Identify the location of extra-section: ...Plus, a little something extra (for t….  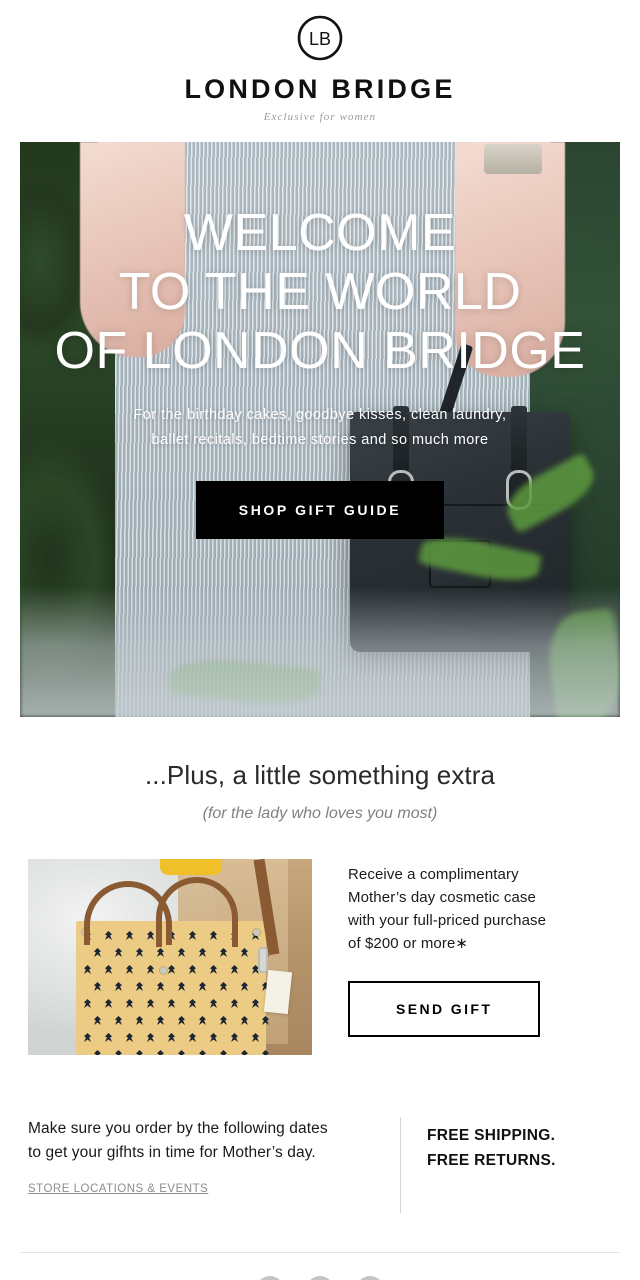
(320, 770).